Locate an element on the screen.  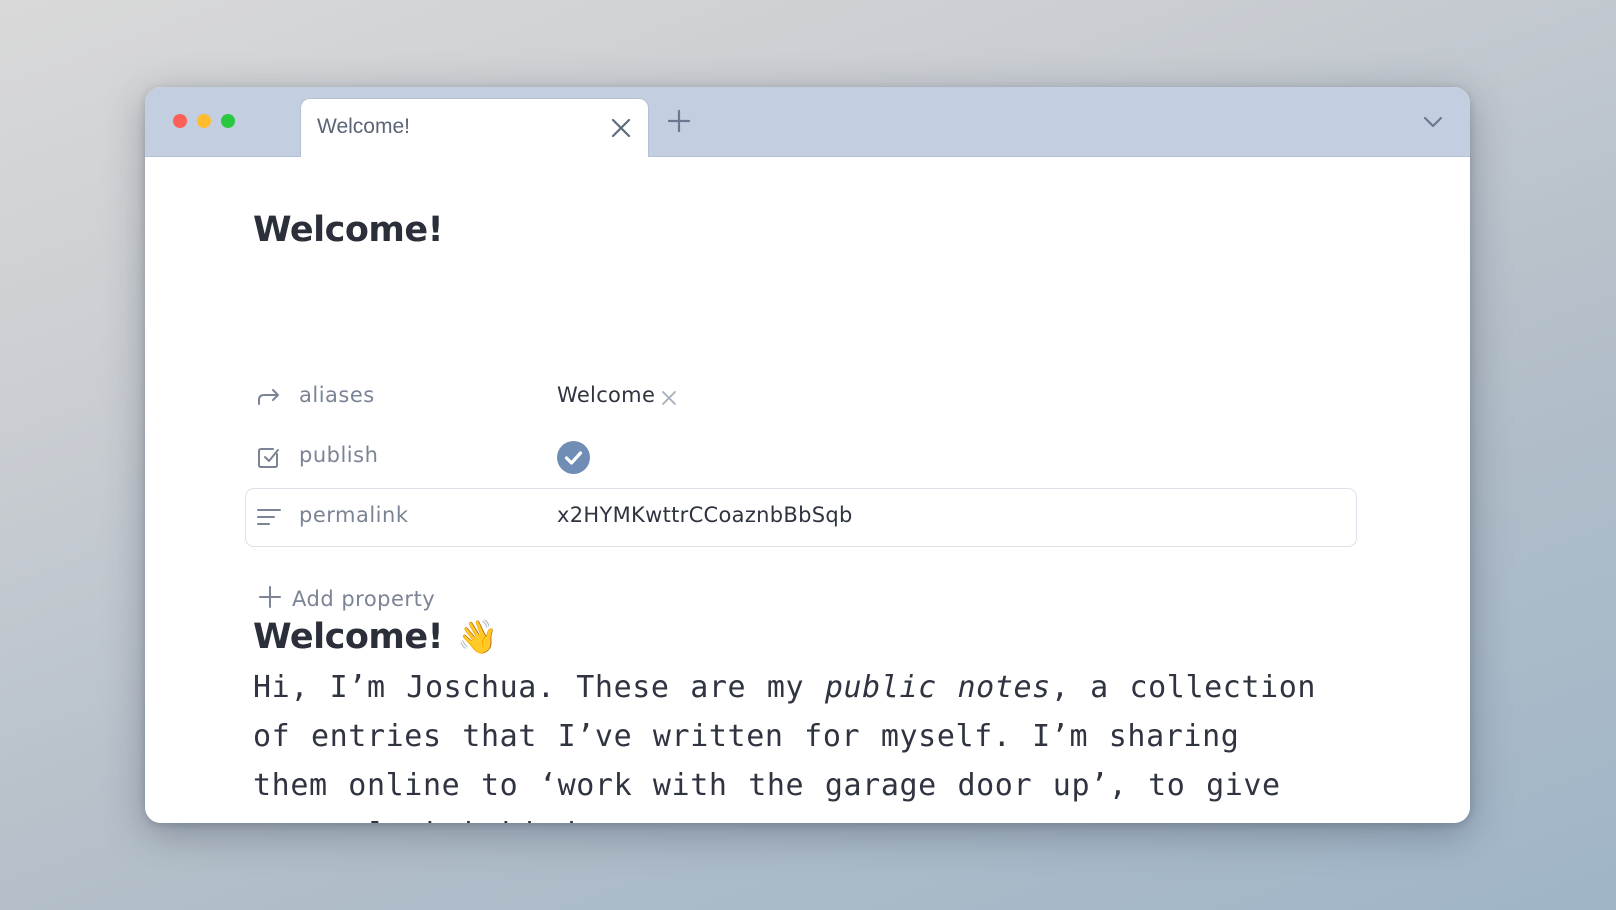
checkbox-icon is located at coordinates (269, 457).